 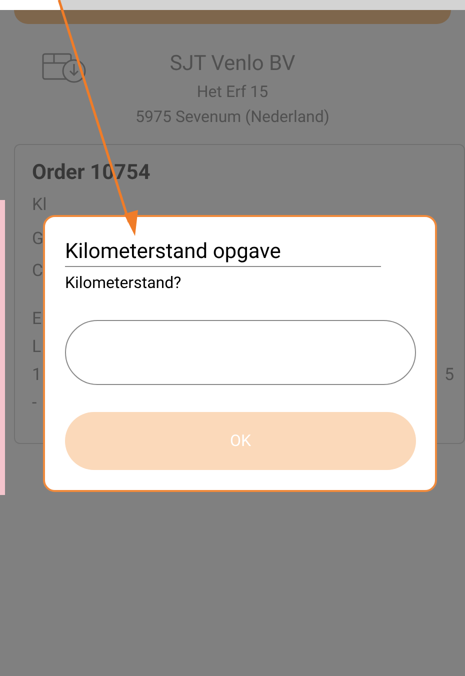 I want to click on order-field-text: -, so click(x=34, y=403).